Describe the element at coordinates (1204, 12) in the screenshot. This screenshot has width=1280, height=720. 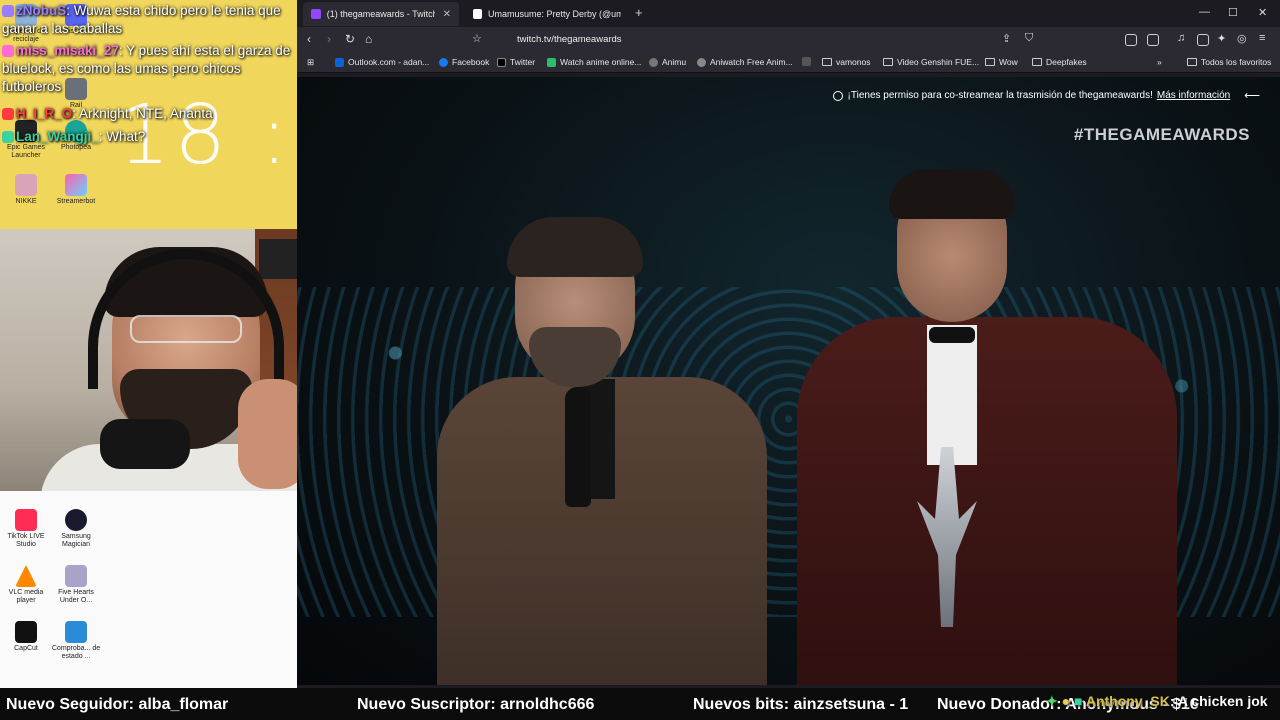
I see `minimize-icon: —` at that location.